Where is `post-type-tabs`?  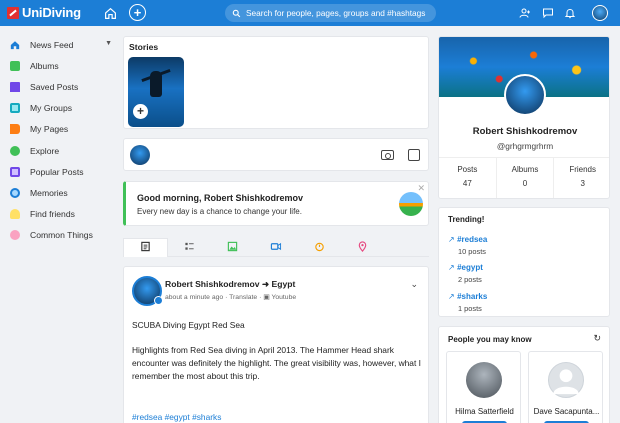 post-type-tabs is located at coordinates (276, 247).